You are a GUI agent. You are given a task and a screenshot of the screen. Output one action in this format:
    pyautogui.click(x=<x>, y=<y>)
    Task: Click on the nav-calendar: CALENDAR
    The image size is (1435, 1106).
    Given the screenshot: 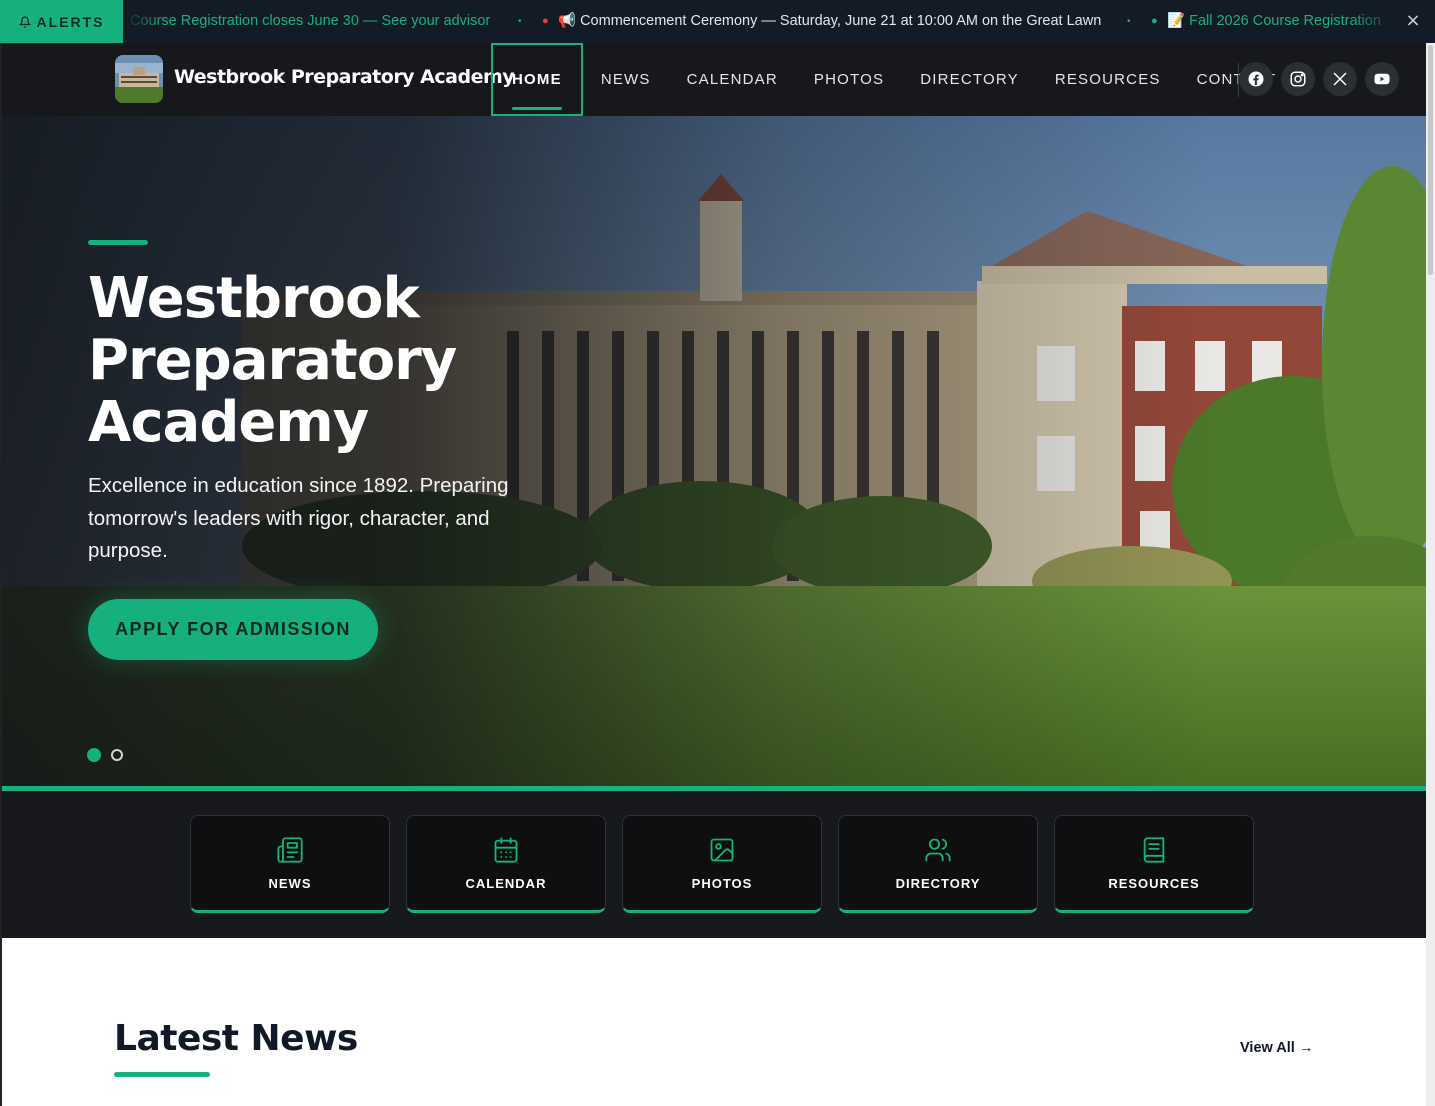 What is the action you would take?
    pyautogui.click(x=732, y=79)
    